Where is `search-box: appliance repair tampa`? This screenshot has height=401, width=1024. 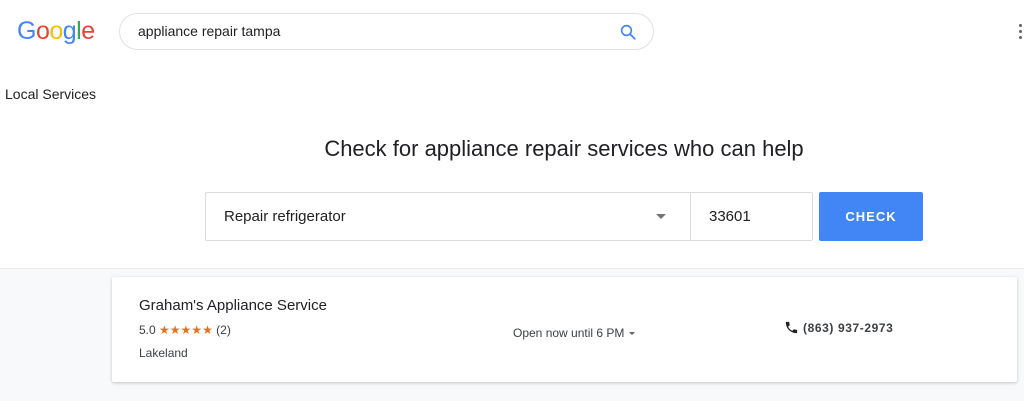 search-box: appliance repair tampa is located at coordinates (386, 31).